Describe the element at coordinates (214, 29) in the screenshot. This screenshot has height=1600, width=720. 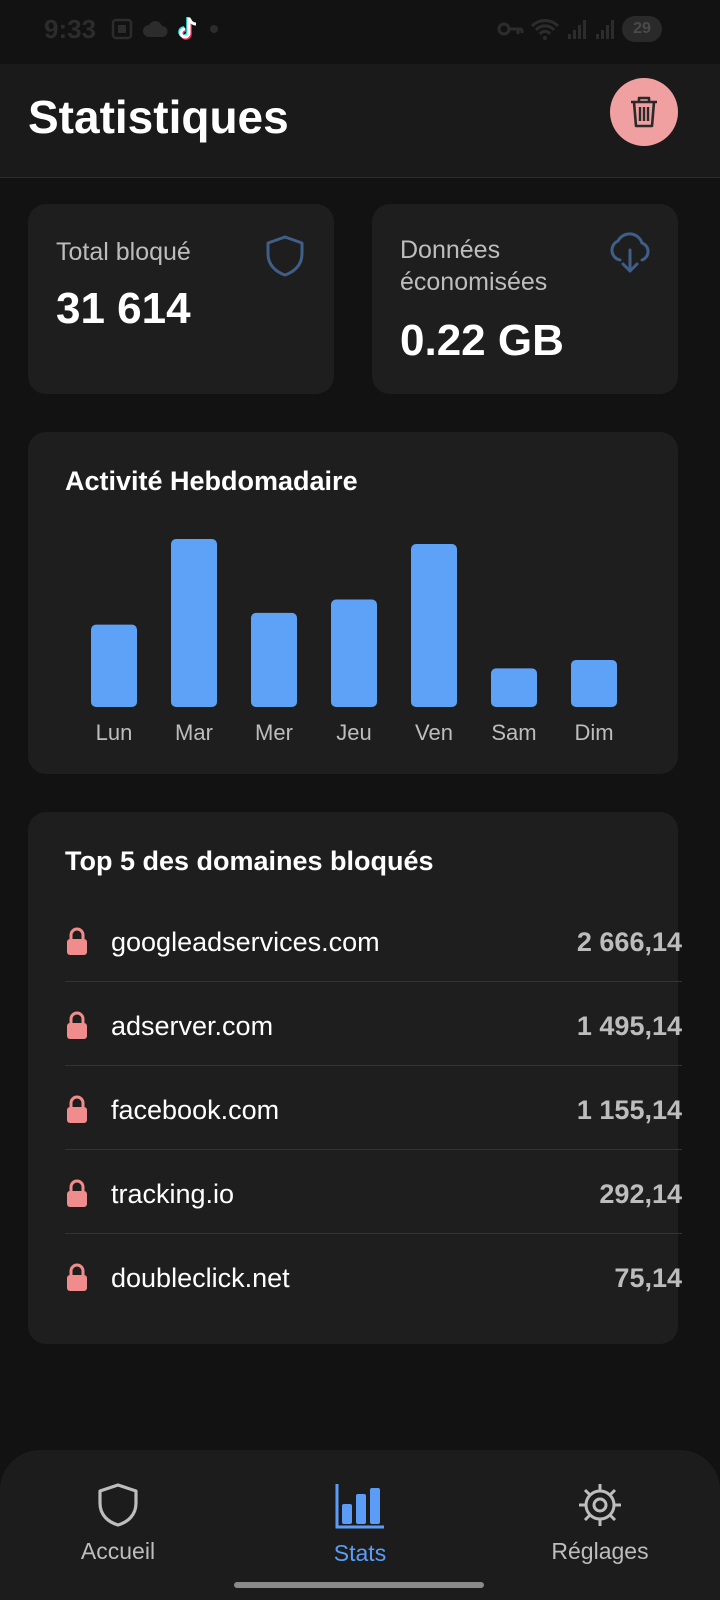
I see `notification-dot-icon` at that location.